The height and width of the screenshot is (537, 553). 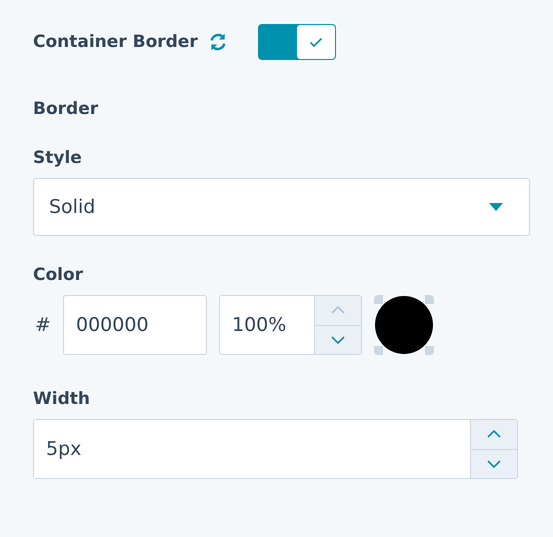 What do you see at coordinates (58, 275) in the screenshot?
I see `field-label: Color` at bounding box center [58, 275].